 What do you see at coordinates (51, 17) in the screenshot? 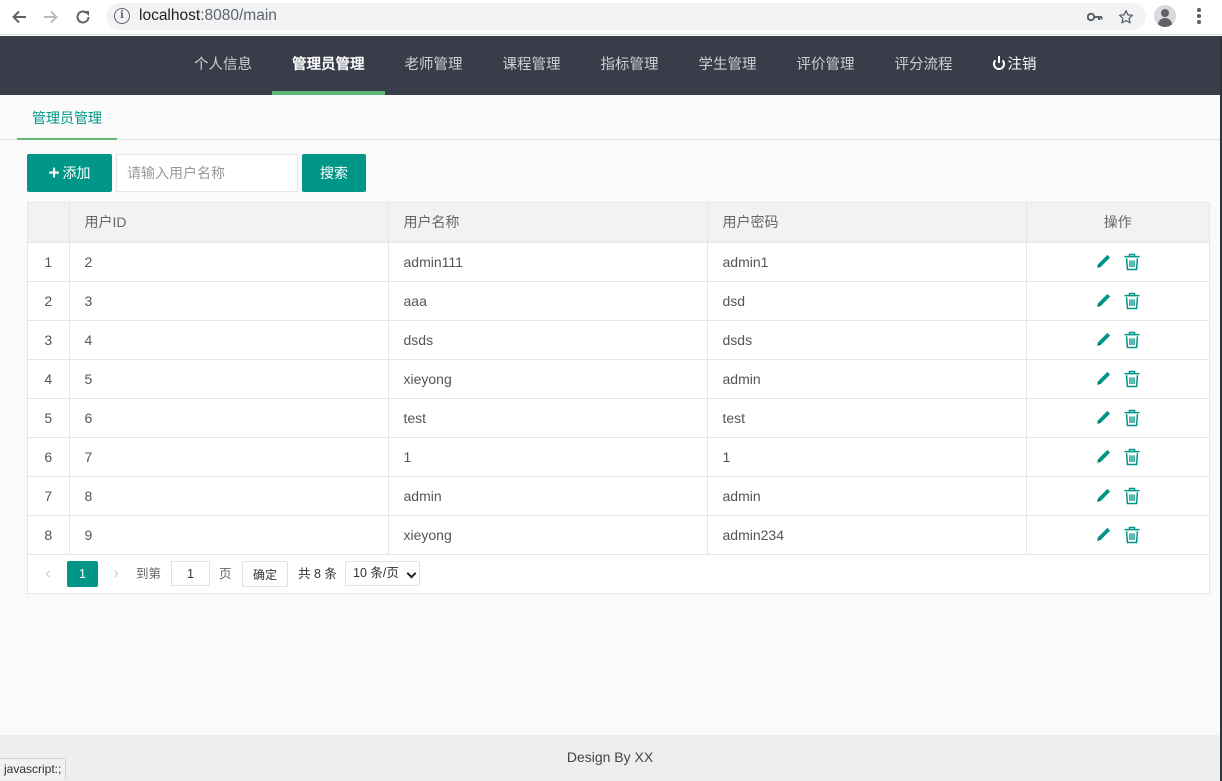
I see `forward-arrow-icon` at bounding box center [51, 17].